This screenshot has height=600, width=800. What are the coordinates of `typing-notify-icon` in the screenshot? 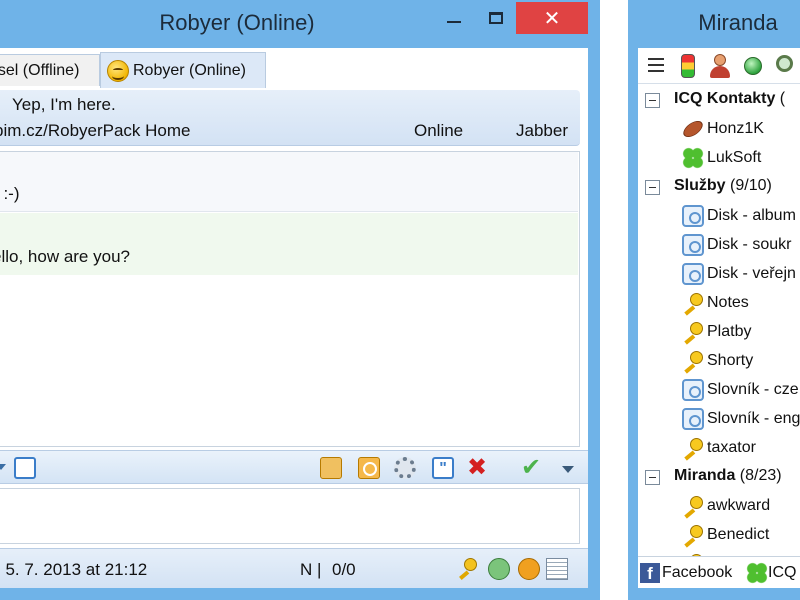 It's located at (529, 569).